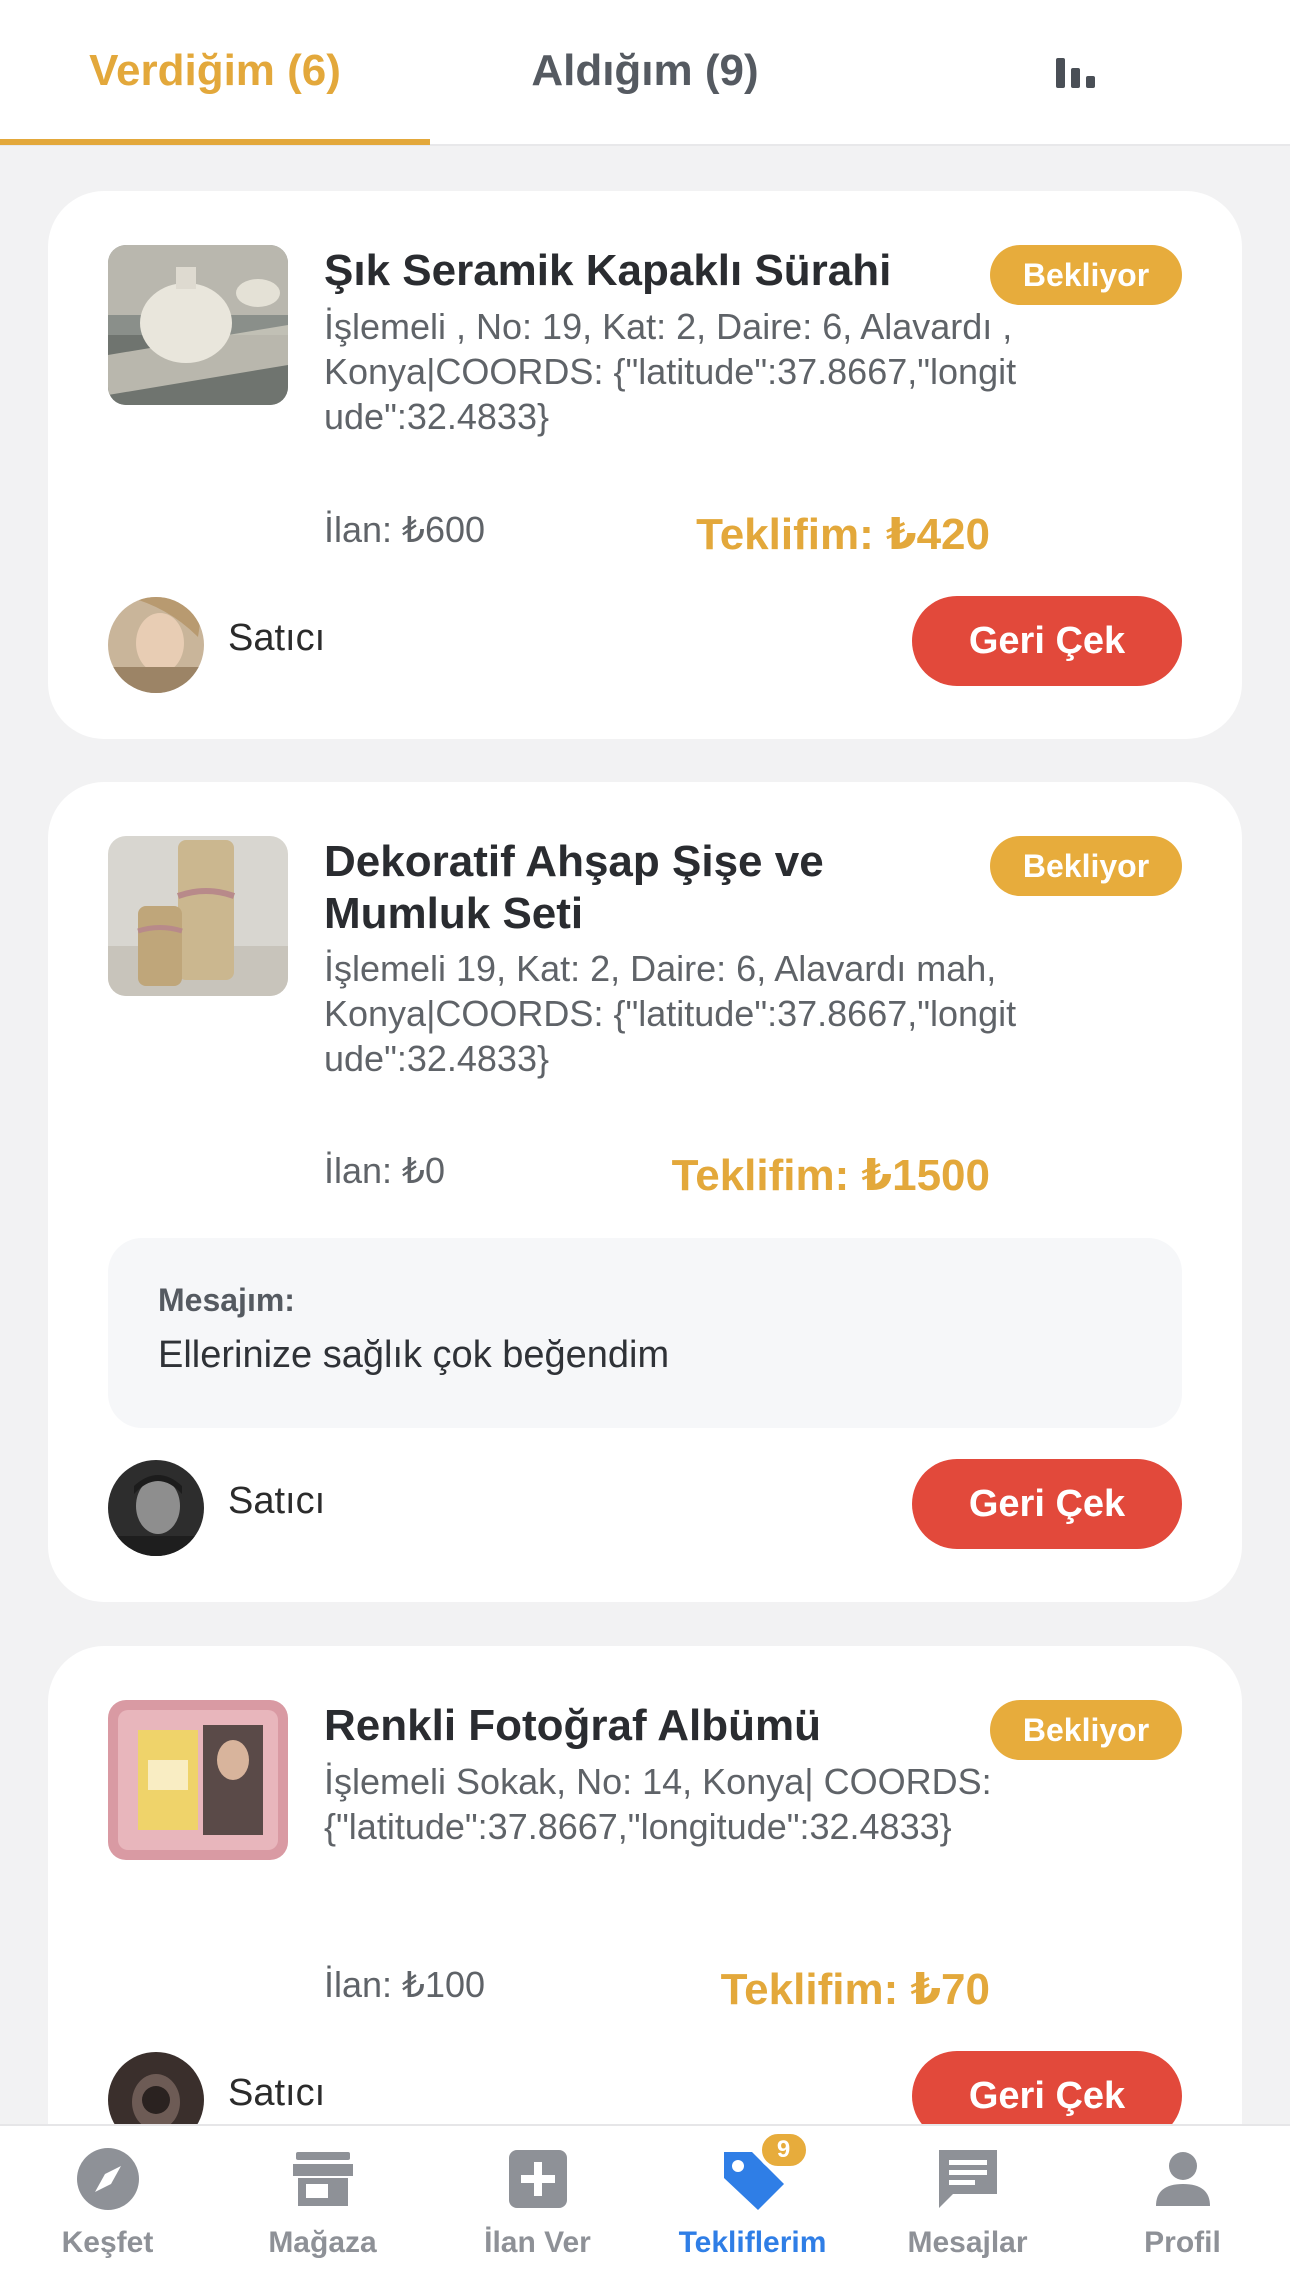  What do you see at coordinates (322, 2242) in the screenshot?
I see `nav-store-label: Mağaza` at bounding box center [322, 2242].